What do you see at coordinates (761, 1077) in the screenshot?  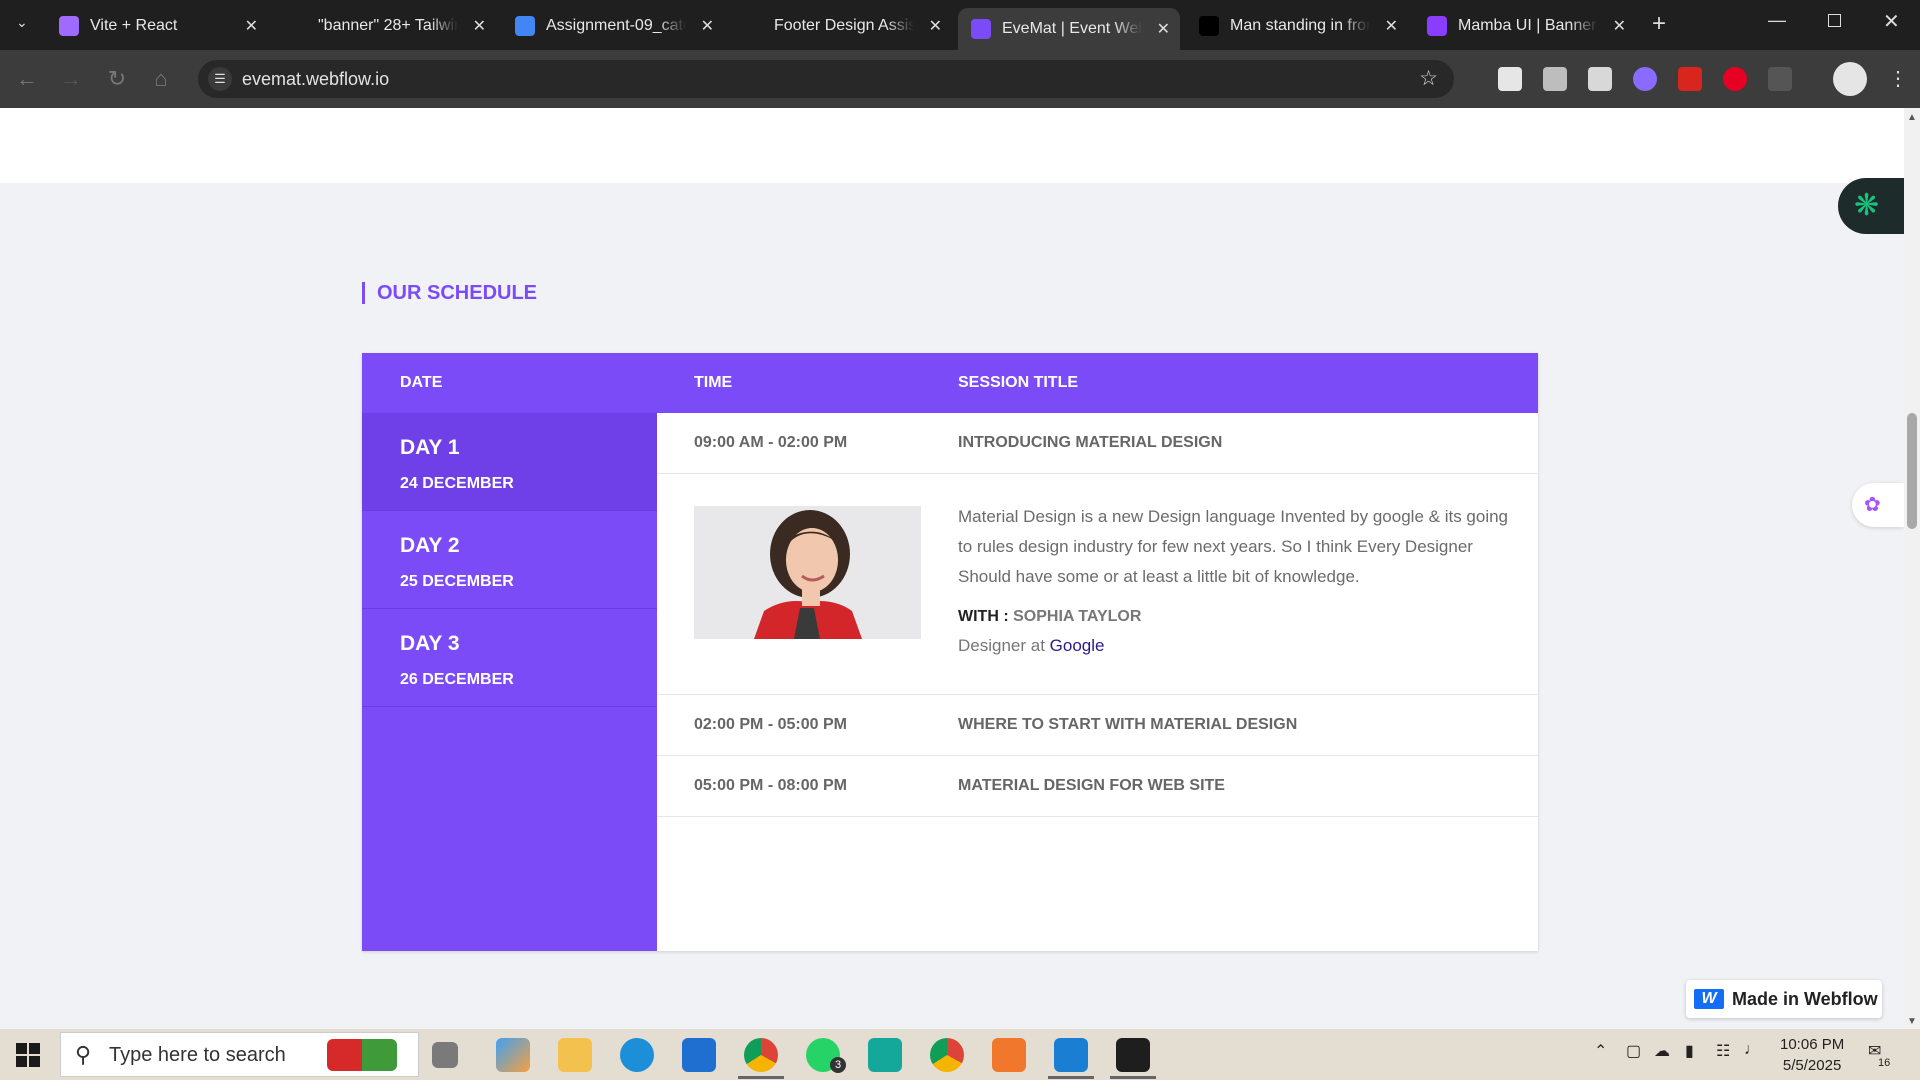 I see `chrome-active-indicator` at bounding box center [761, 1077].